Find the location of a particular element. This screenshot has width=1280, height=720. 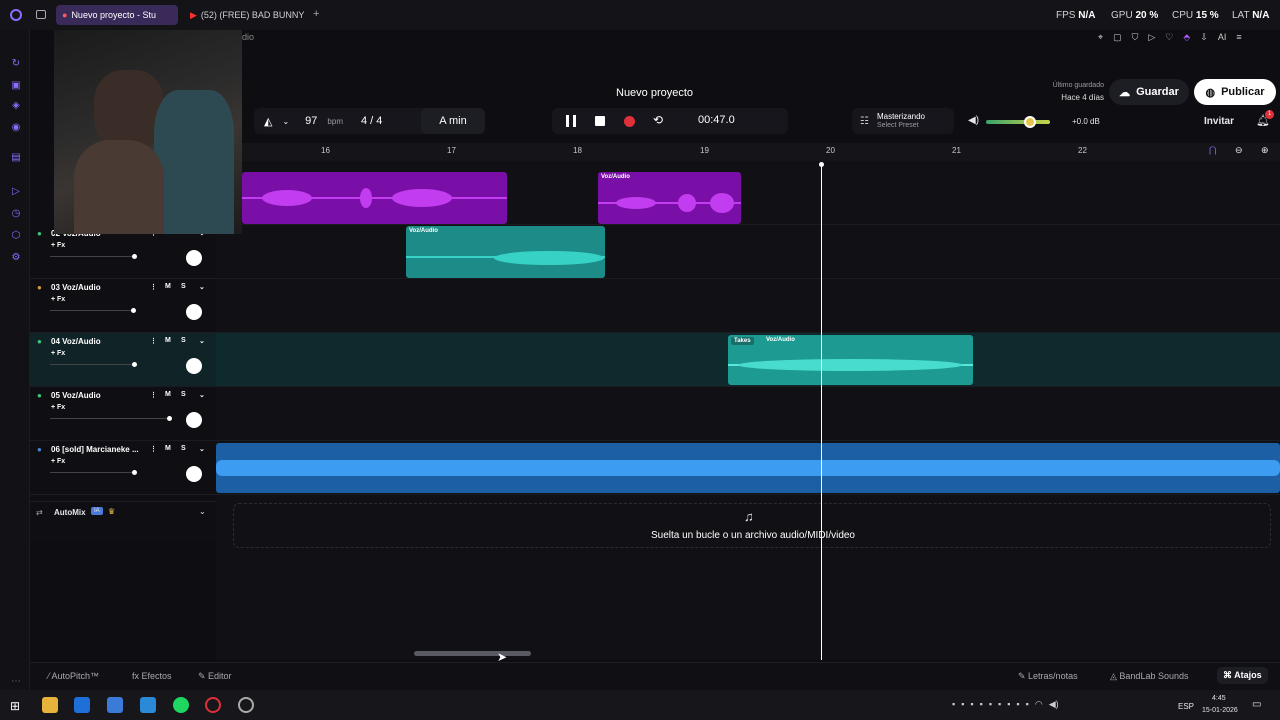

track-header: ● 03 Voz/Audio + Fx ⋮ M S ⌄ is located at coordinates (123, 306).